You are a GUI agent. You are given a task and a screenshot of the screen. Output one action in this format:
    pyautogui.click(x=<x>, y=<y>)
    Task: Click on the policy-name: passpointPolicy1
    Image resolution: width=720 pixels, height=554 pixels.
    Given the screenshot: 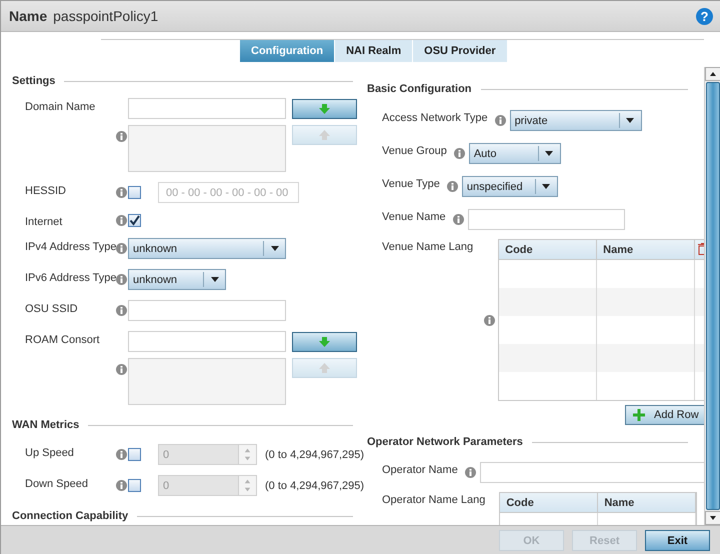 What is the action you would take?
    pyautogui.click(x=106, y=16)
    